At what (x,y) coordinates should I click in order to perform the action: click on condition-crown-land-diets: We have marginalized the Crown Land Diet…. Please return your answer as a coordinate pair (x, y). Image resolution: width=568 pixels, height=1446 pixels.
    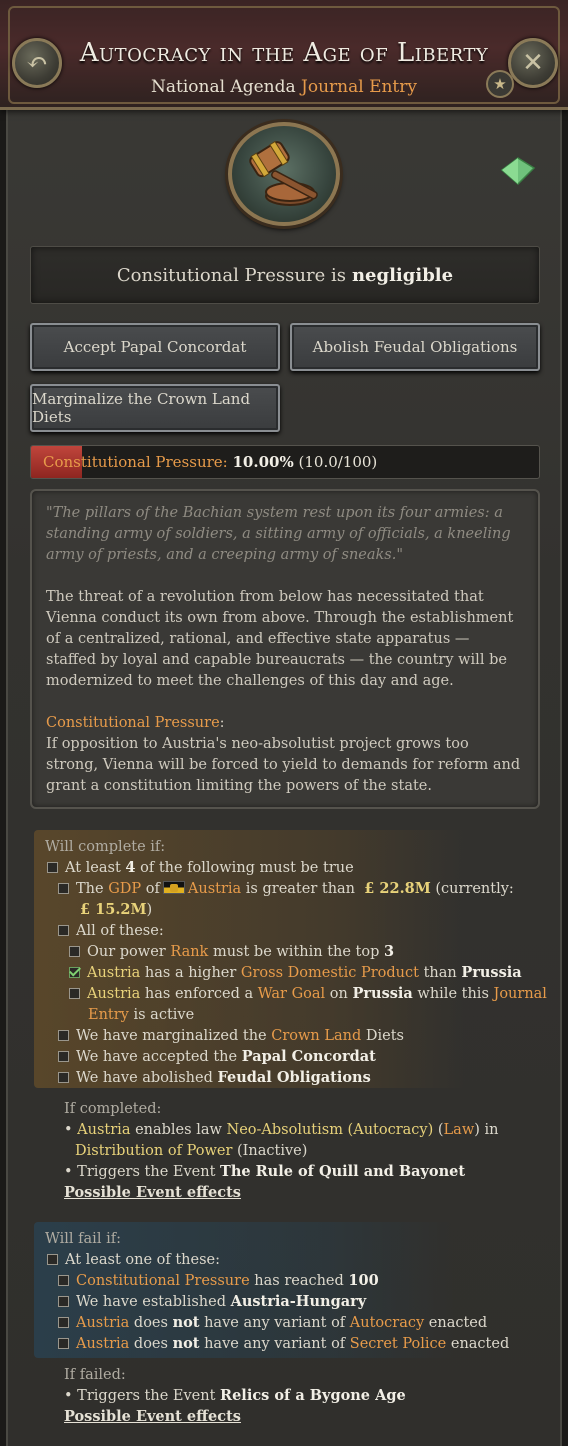
    Looking at the image, I should click on (231, 1036).